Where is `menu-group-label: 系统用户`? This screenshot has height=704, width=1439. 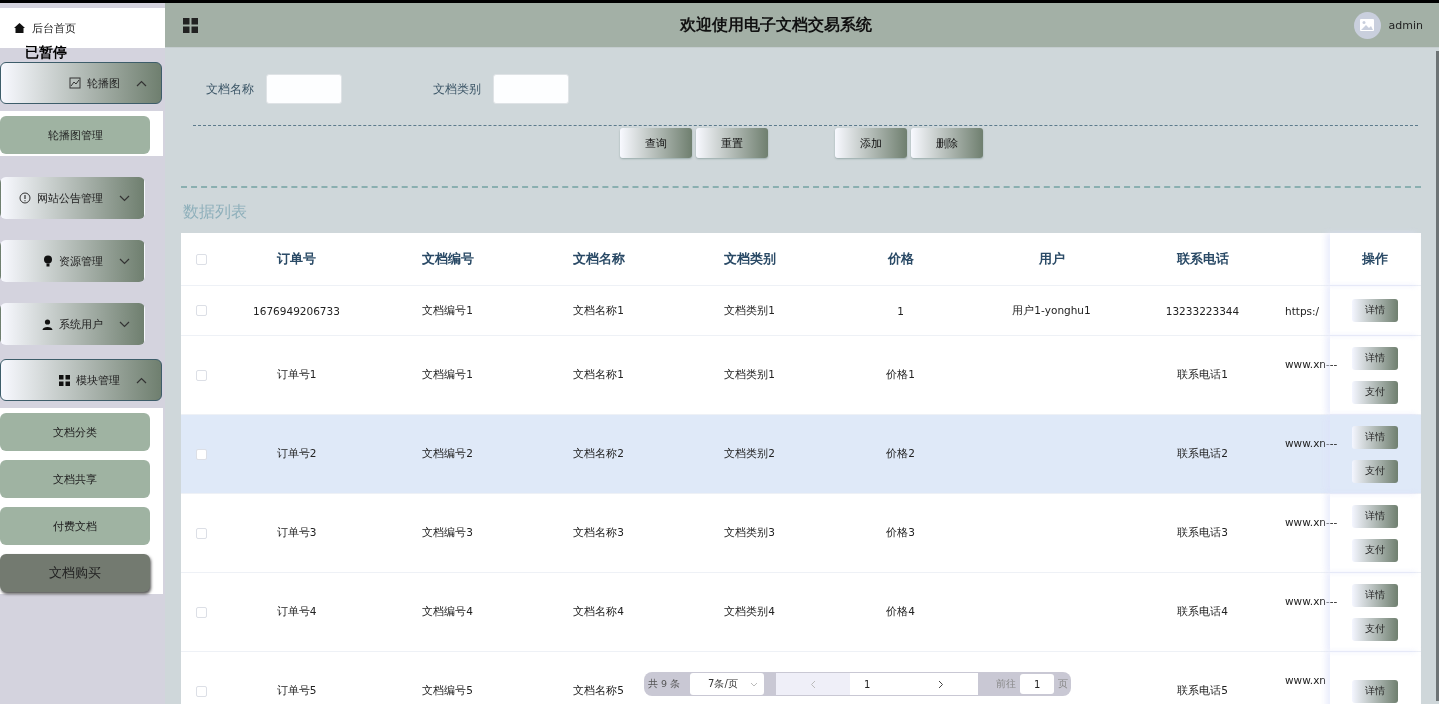 menu-group-label: 系统用户 is located at coordinates (81, 324).